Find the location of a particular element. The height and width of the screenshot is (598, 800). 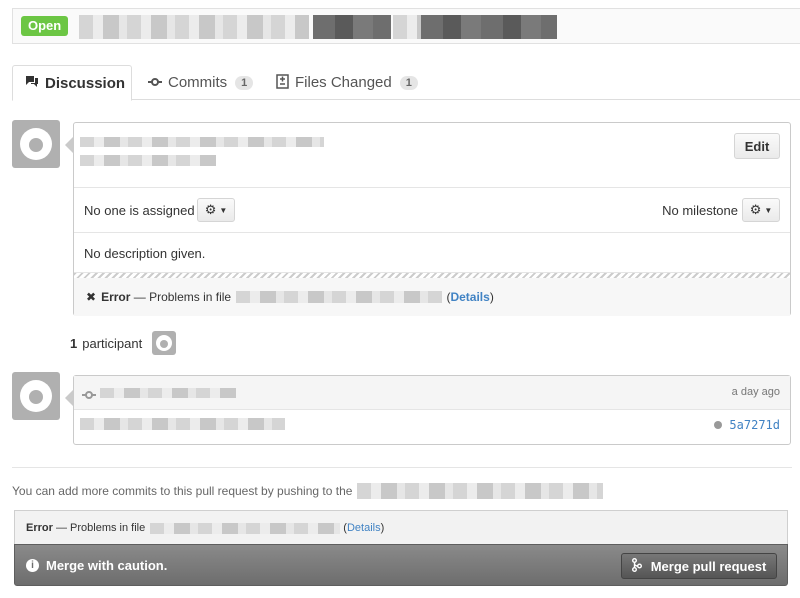

merge-pull-request-button: Merge pull request is located at coordinates (699, 566).